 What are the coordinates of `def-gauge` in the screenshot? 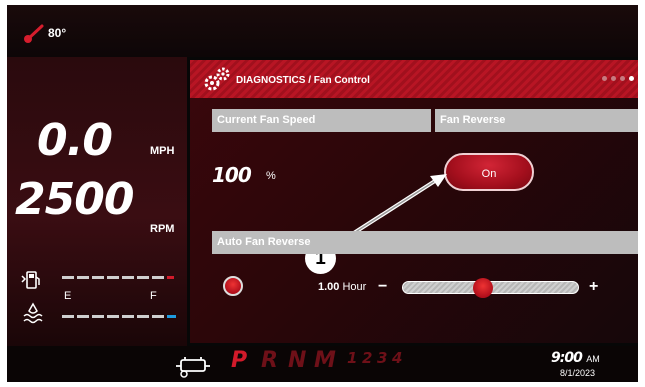 It's located at (119, 316).